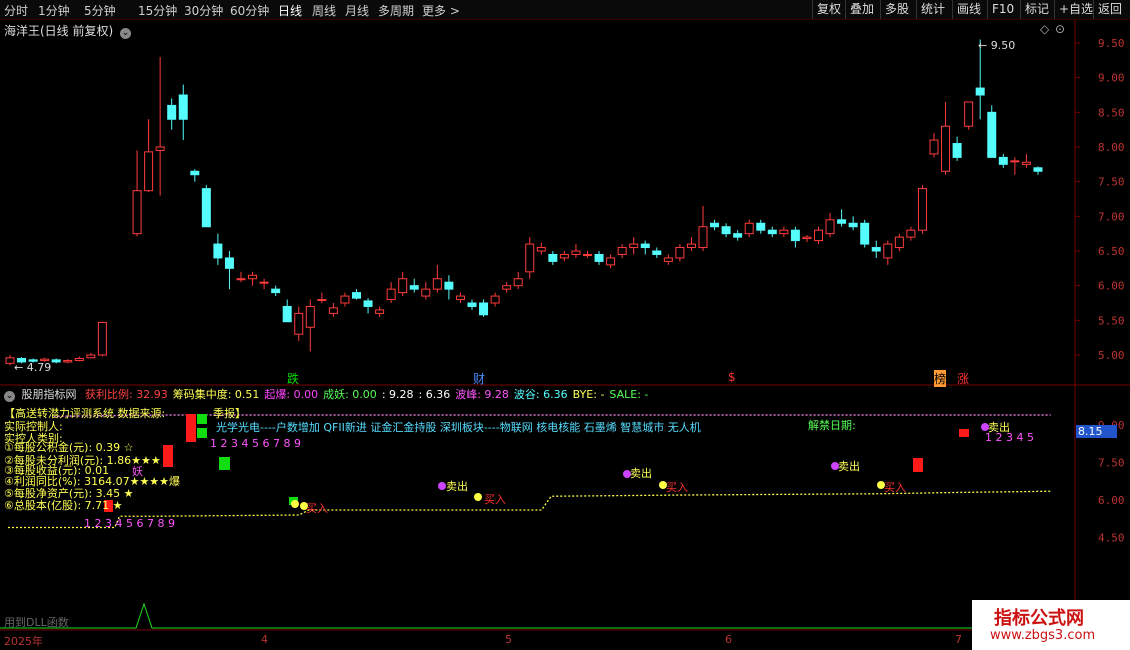  I want to click on period-tab-weekly: 周线, so click(324, 10).